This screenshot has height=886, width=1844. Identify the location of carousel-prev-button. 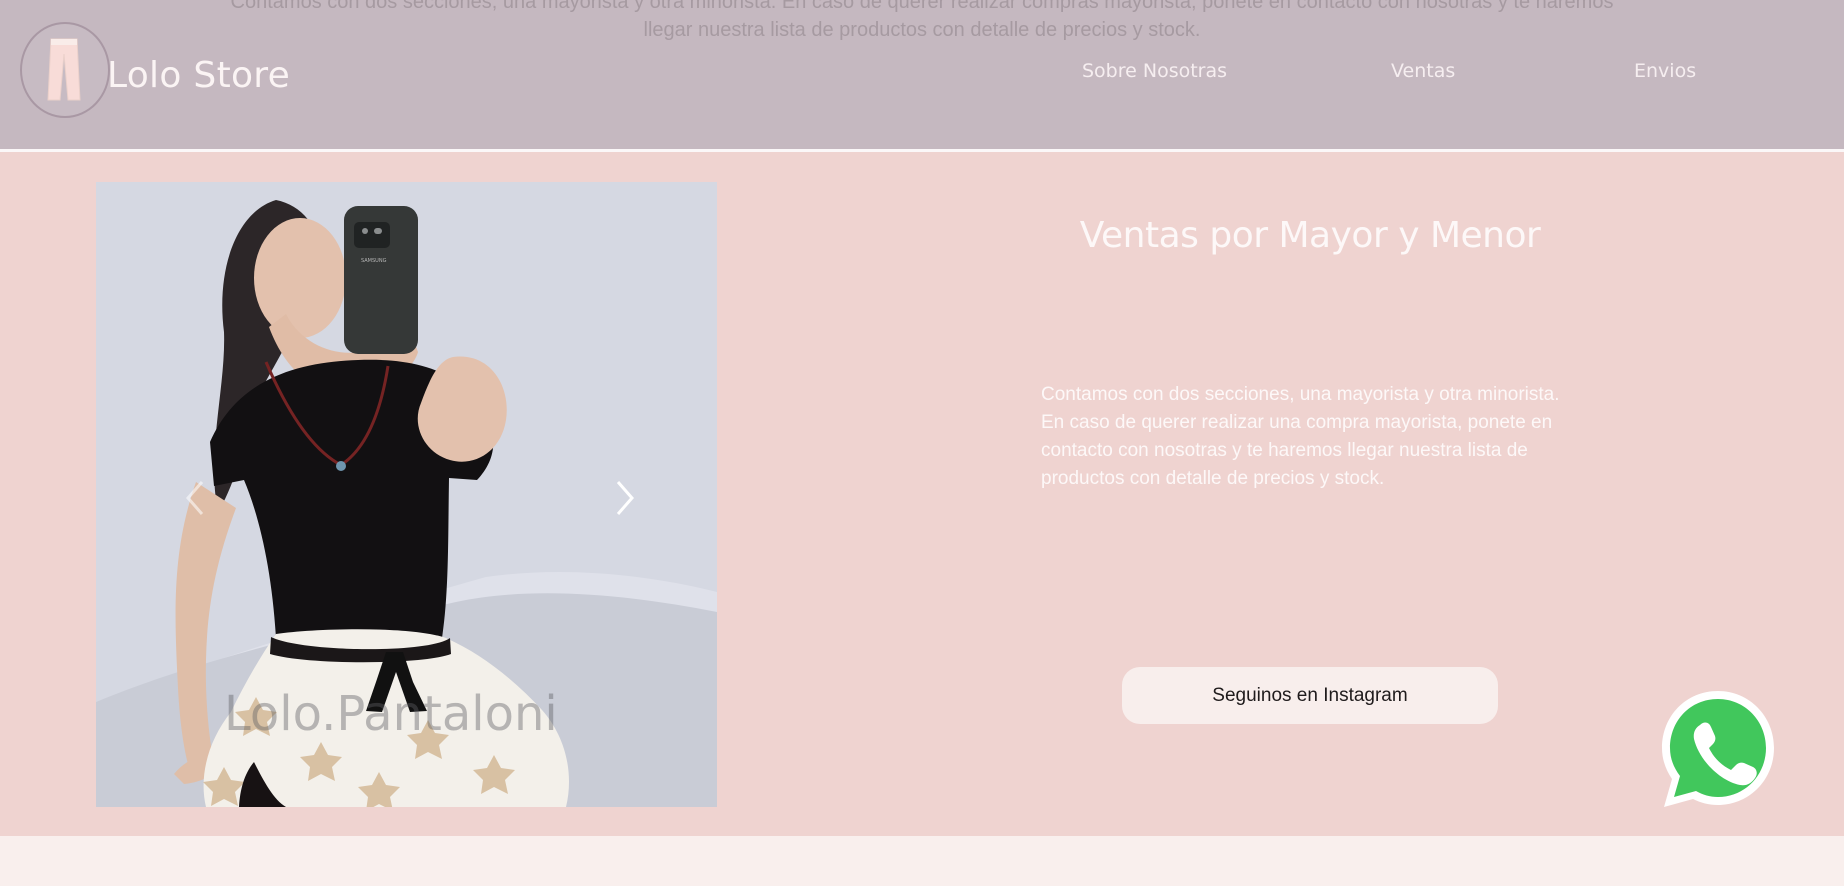
(196, 498).